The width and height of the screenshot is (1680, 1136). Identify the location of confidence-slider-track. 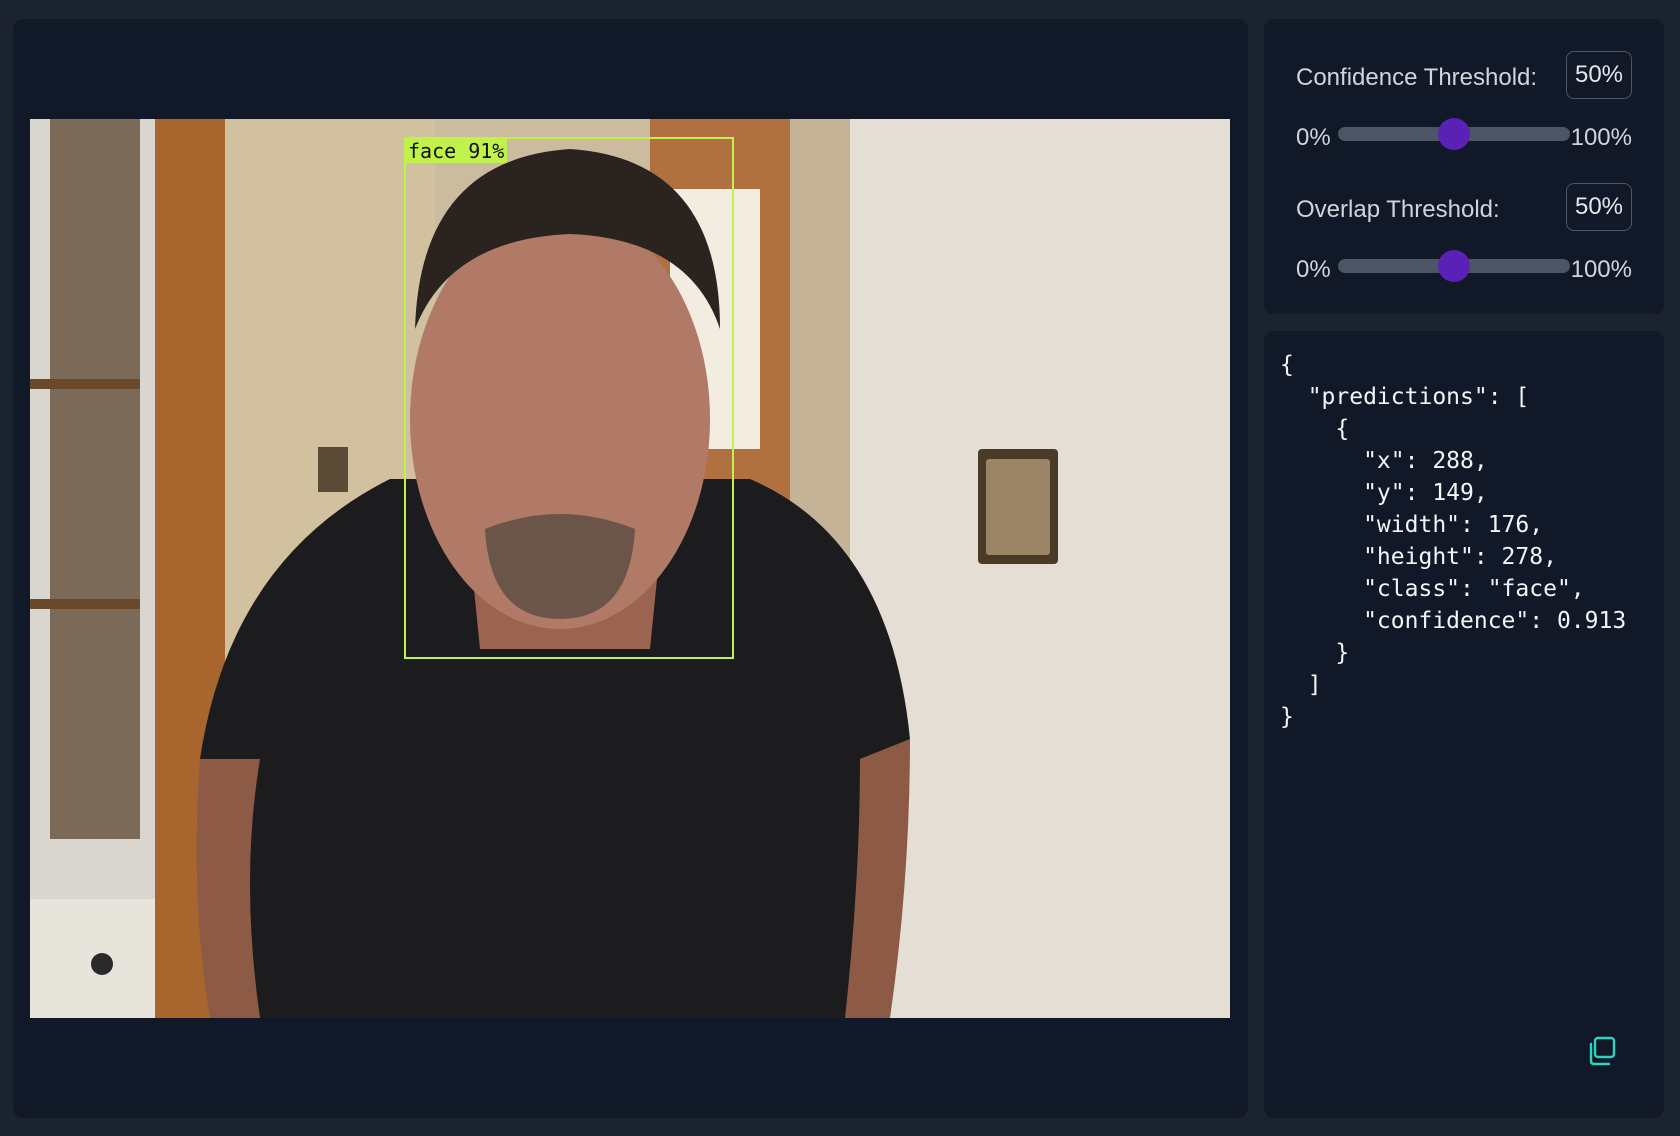
(1454, 134).